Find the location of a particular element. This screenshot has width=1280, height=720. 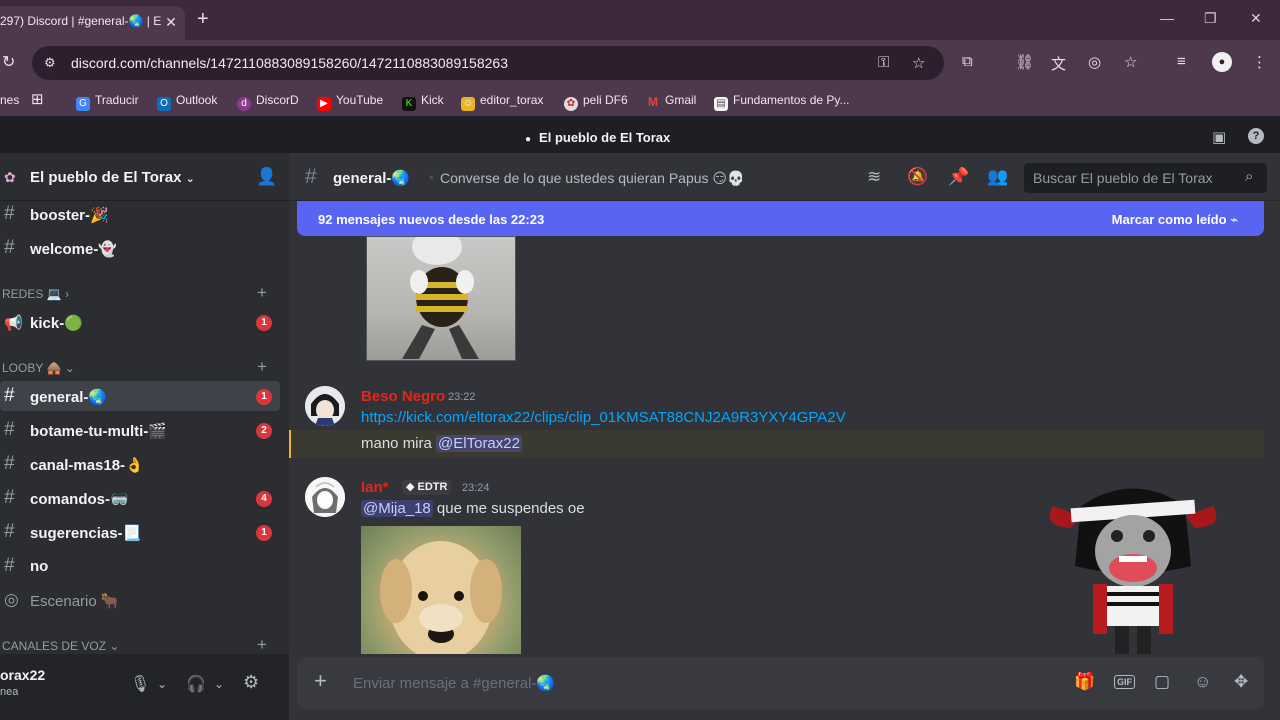

gif-icon: GIF is located at coordinates (1124, 682).